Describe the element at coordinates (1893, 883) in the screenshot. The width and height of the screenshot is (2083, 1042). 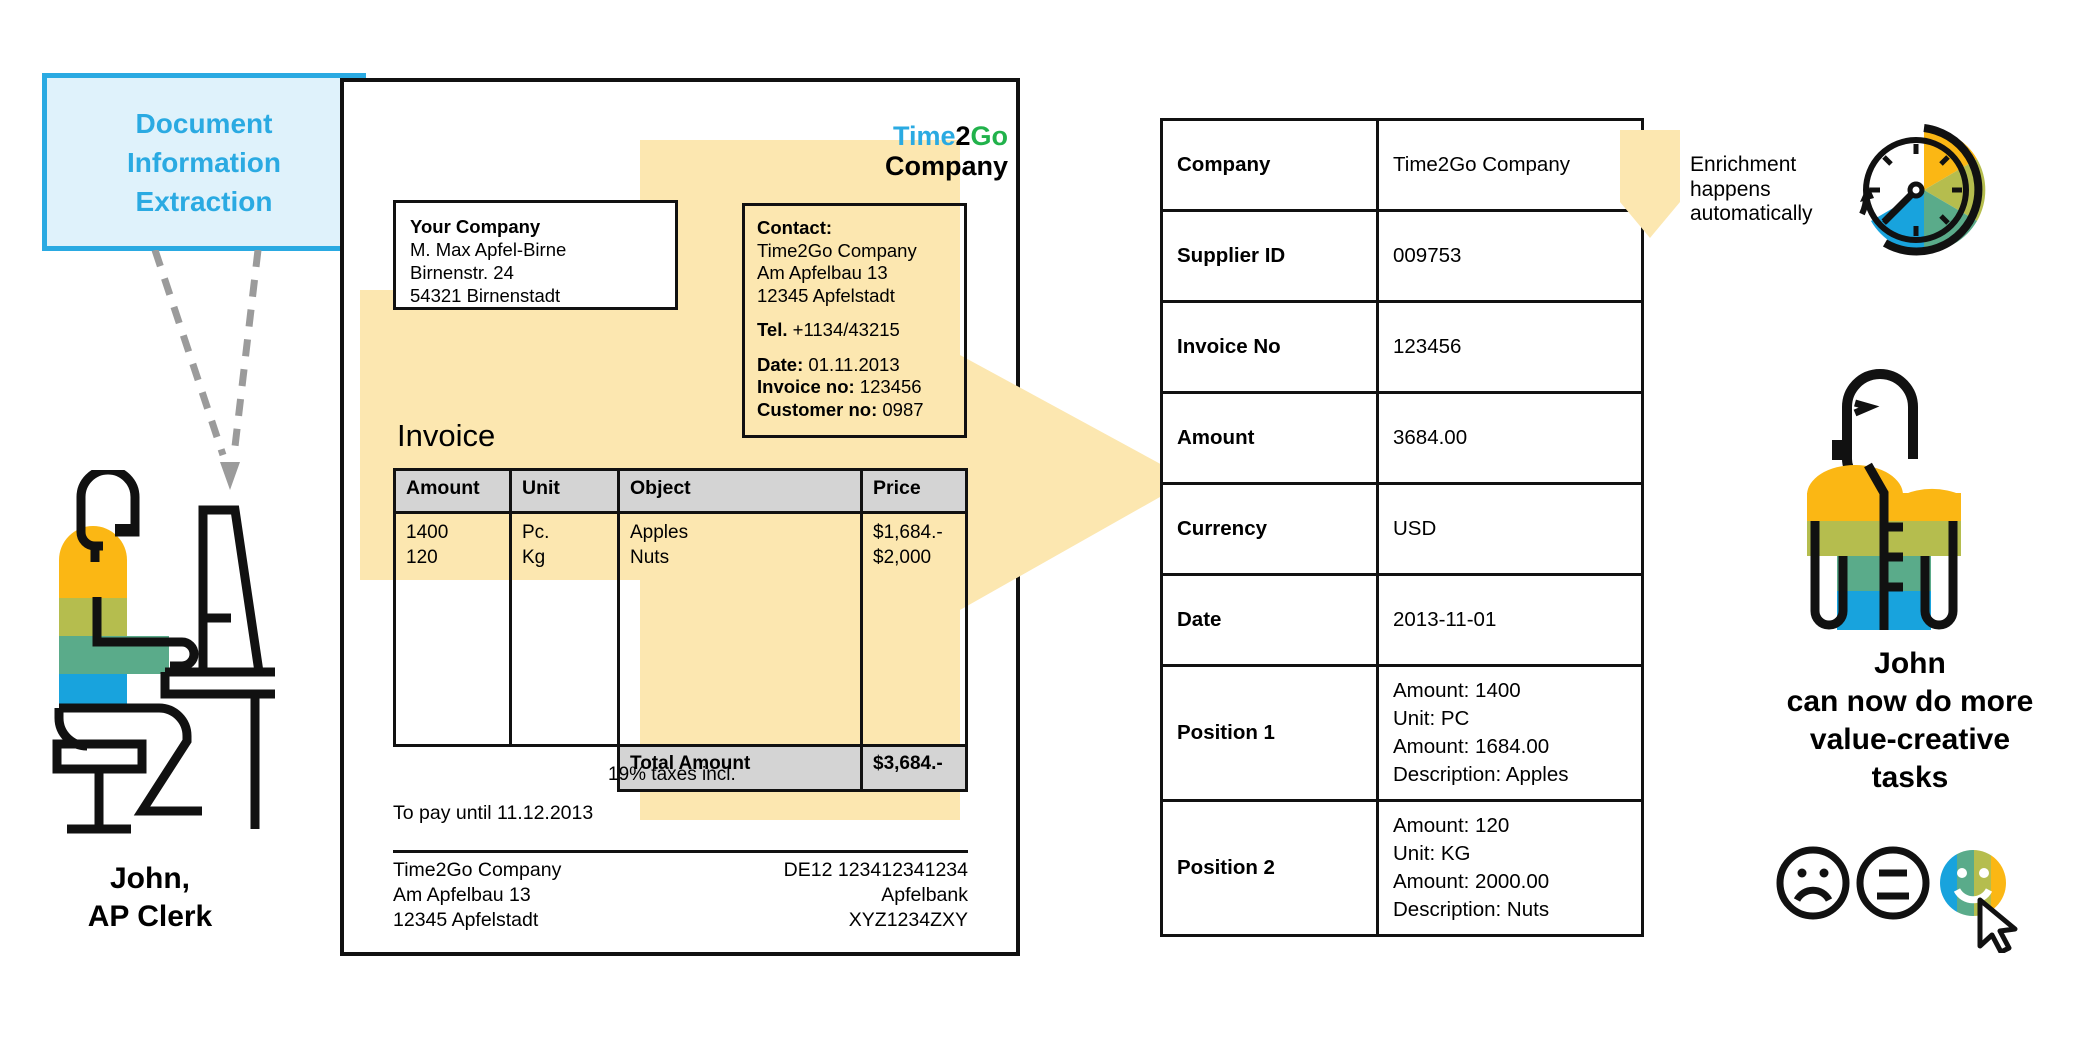
I see `neutral-face-icon` at that location.